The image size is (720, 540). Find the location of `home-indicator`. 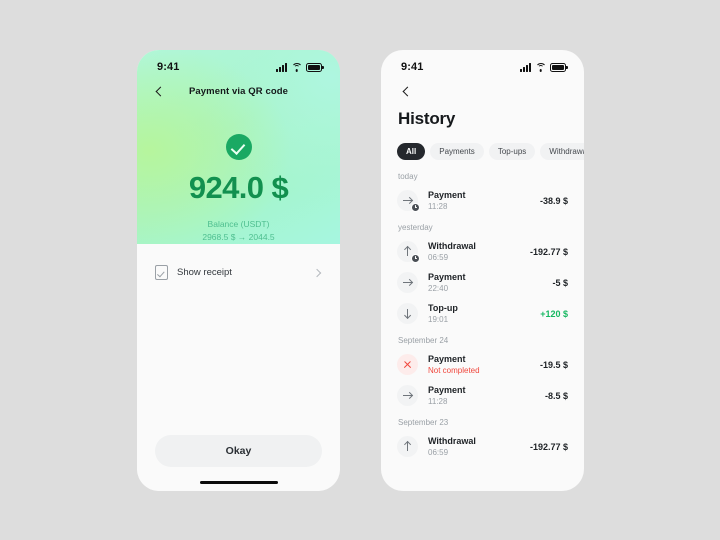

home-indicator is located at coordinates (238, 482).